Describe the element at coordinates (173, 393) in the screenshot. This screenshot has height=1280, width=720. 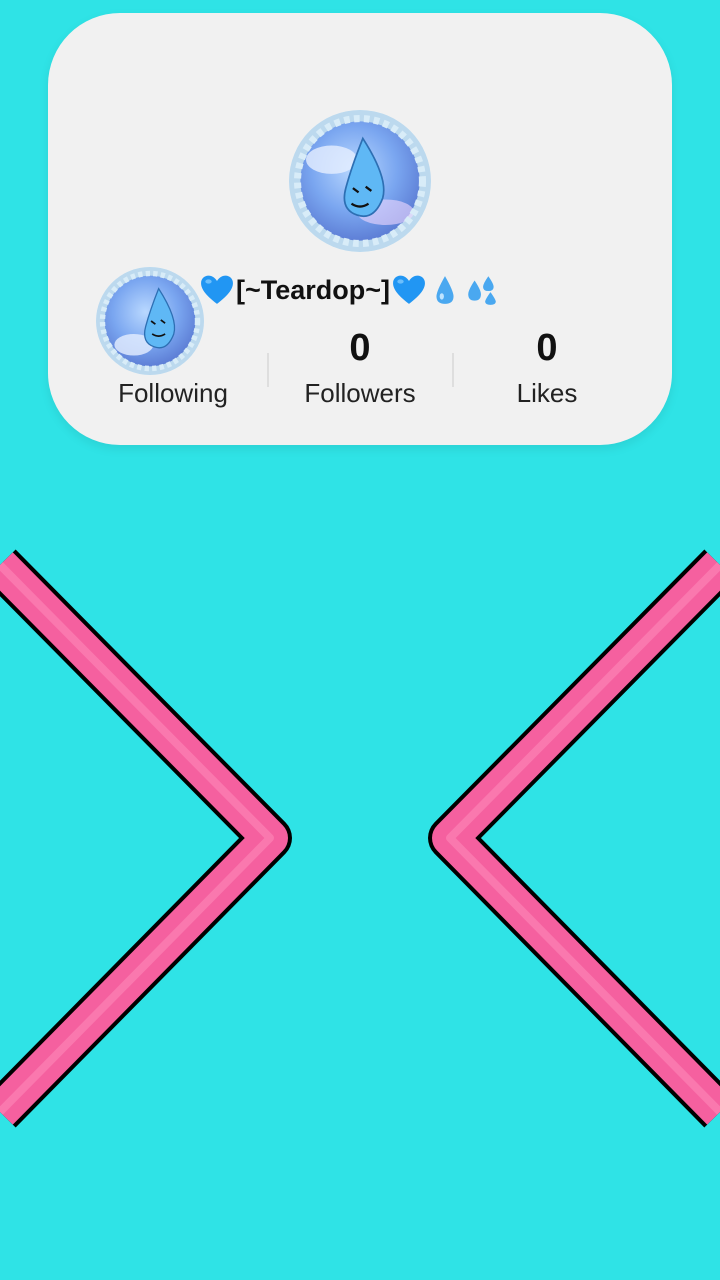
I see `following-label: Following` at that location.